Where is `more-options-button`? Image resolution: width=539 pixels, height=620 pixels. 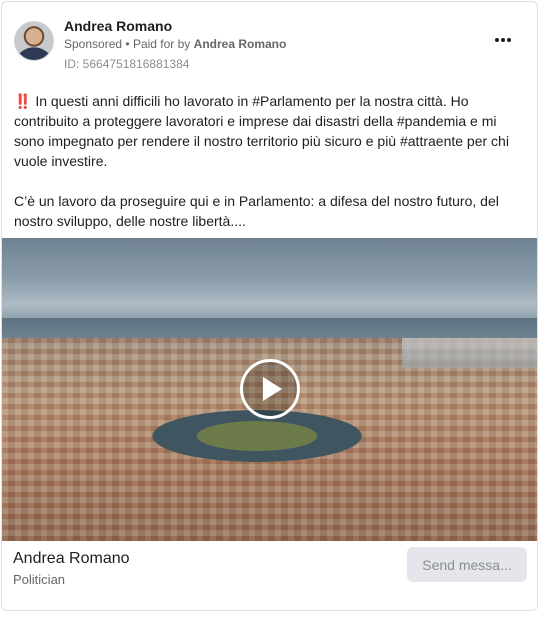 more-options-button is located at coordinates (503, 40).